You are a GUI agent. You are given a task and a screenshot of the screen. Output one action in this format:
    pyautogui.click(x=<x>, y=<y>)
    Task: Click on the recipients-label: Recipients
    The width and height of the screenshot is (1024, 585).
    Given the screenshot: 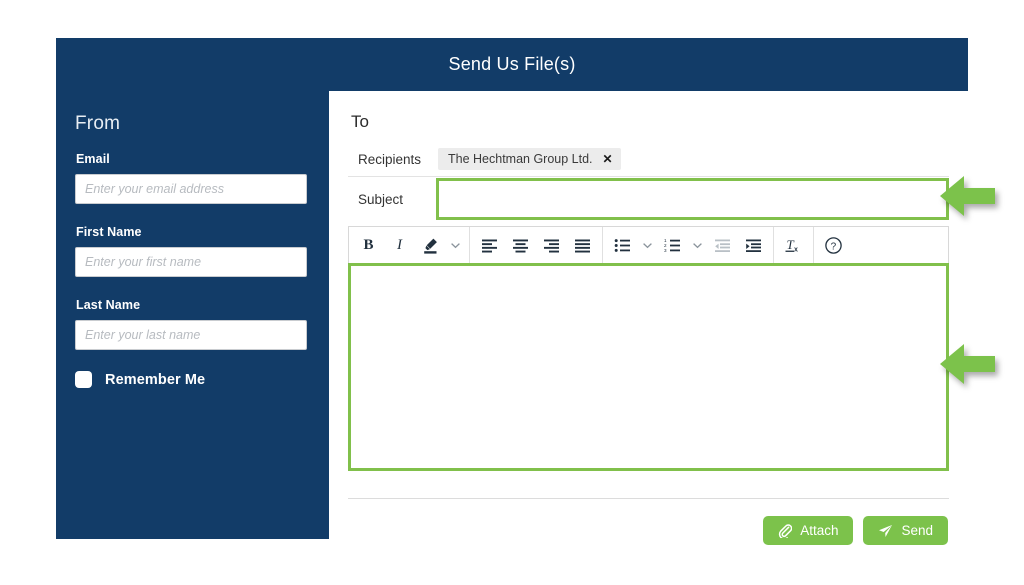 What is the action you would take?
    pyautogui.click(x=390, y=159)
    